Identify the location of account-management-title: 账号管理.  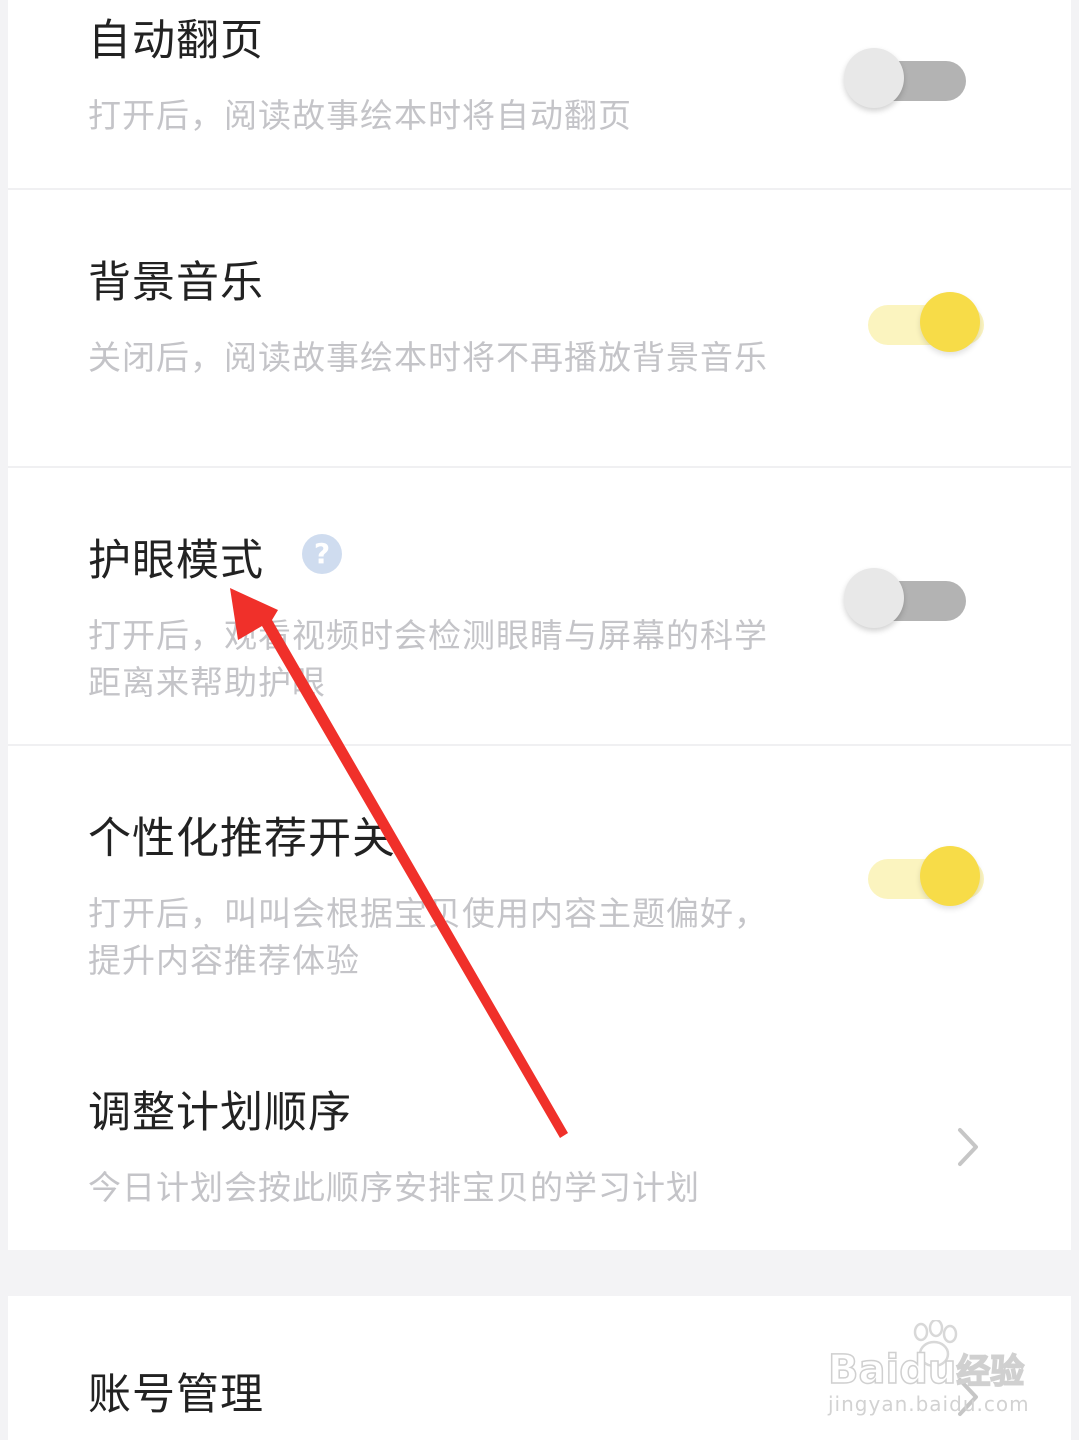
(176, 1395).